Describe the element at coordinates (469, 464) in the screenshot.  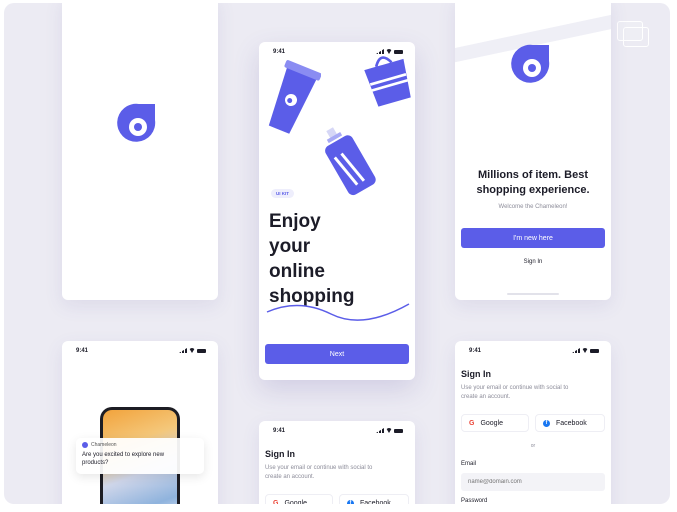
I see `email-label: Email` at that location.